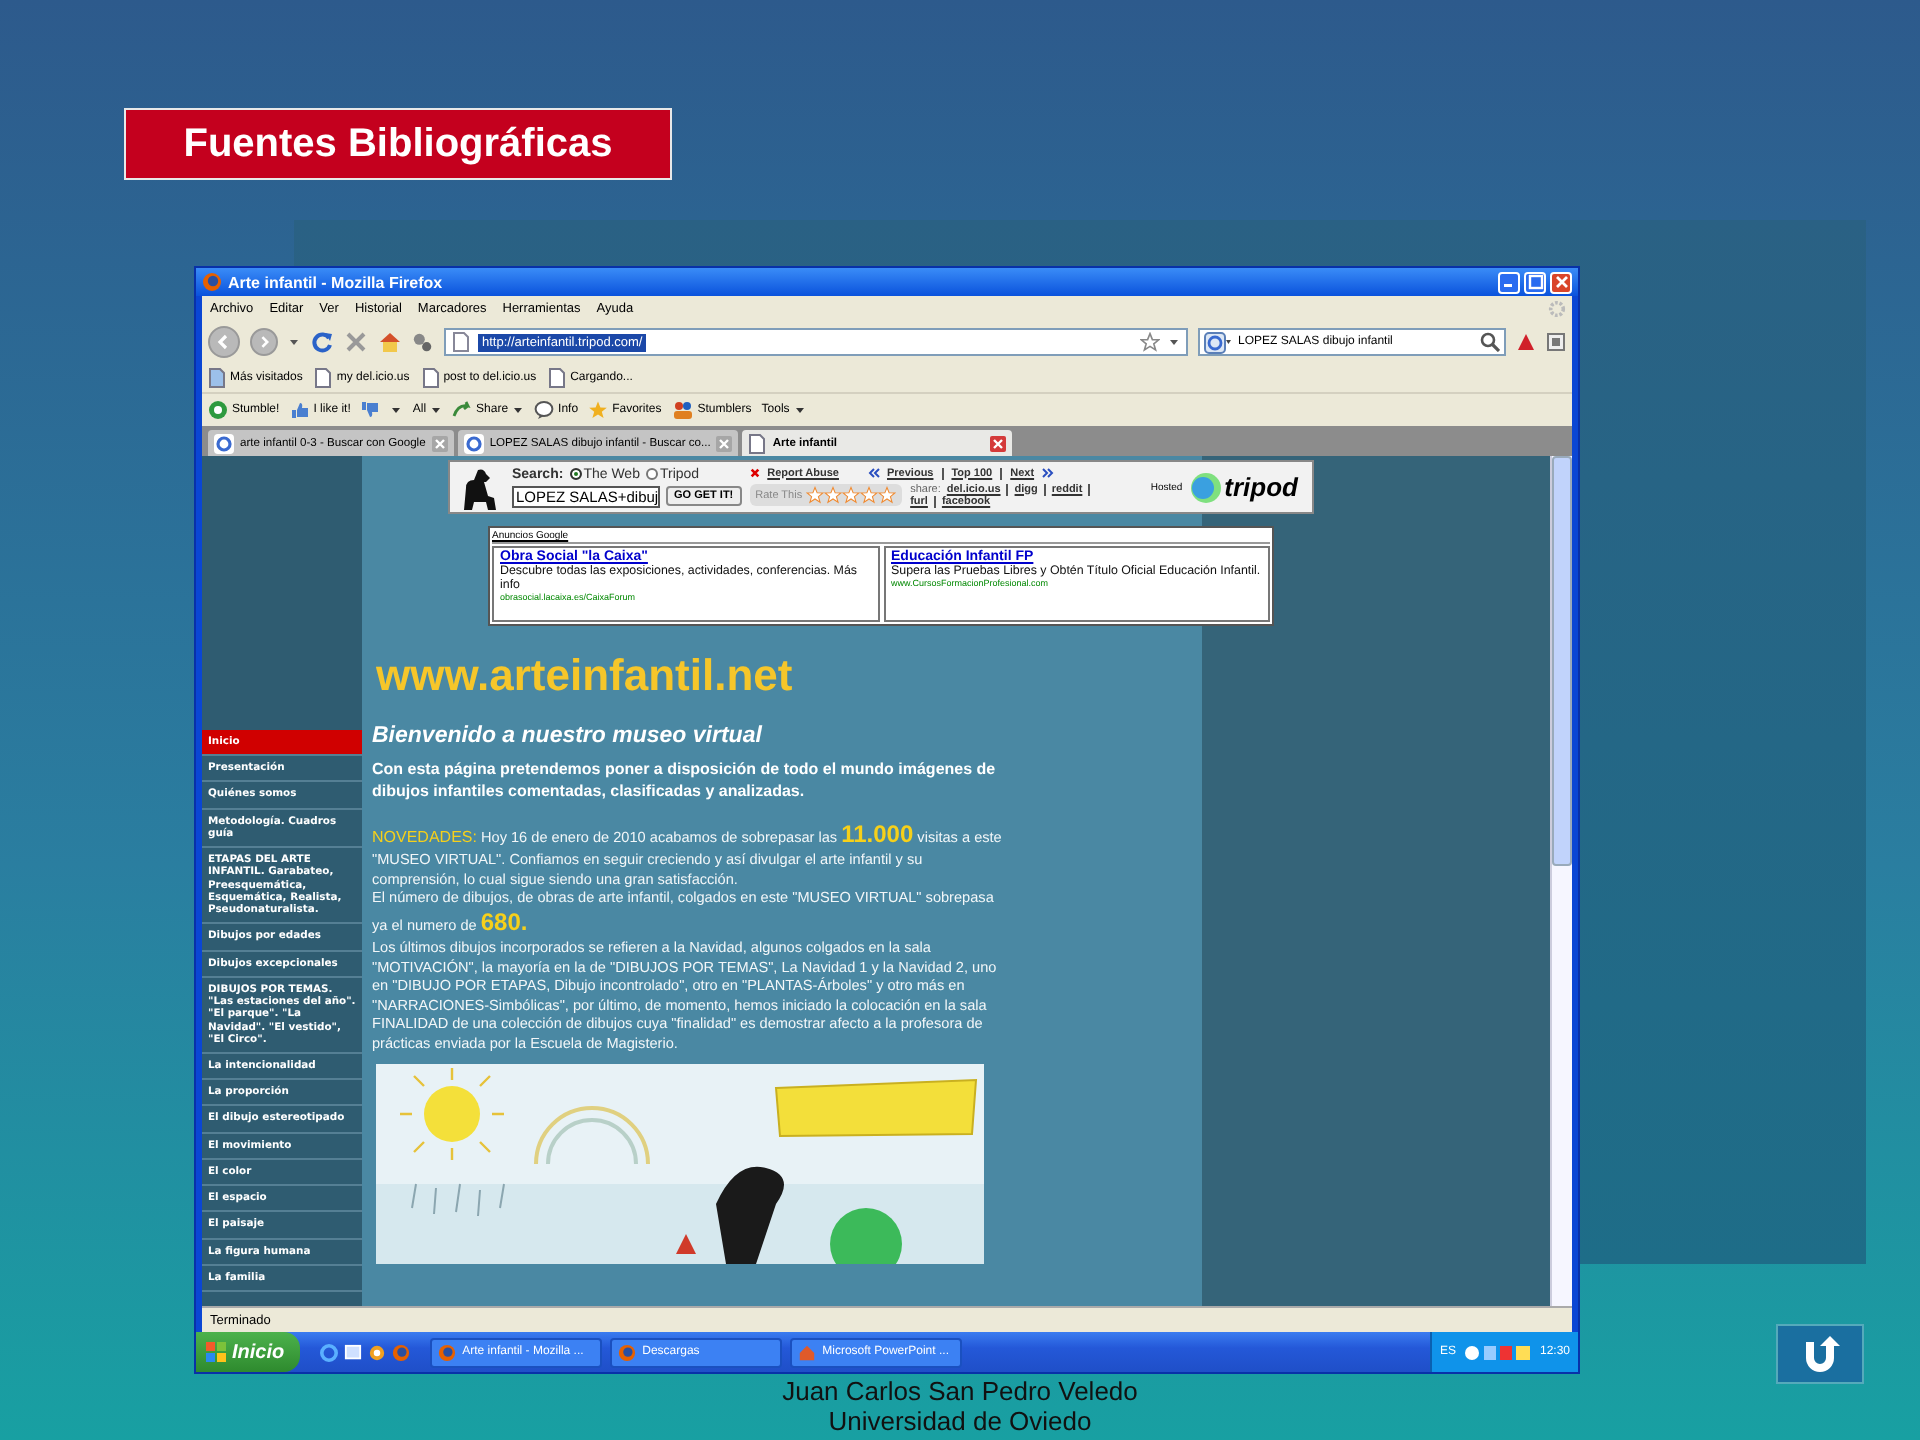 The height and width of the screenshot is (1440, 1920). What do you see at coordinates (218, 410) in the screenshot?
I see `stumble-icon` at bounding box center [218, 410].